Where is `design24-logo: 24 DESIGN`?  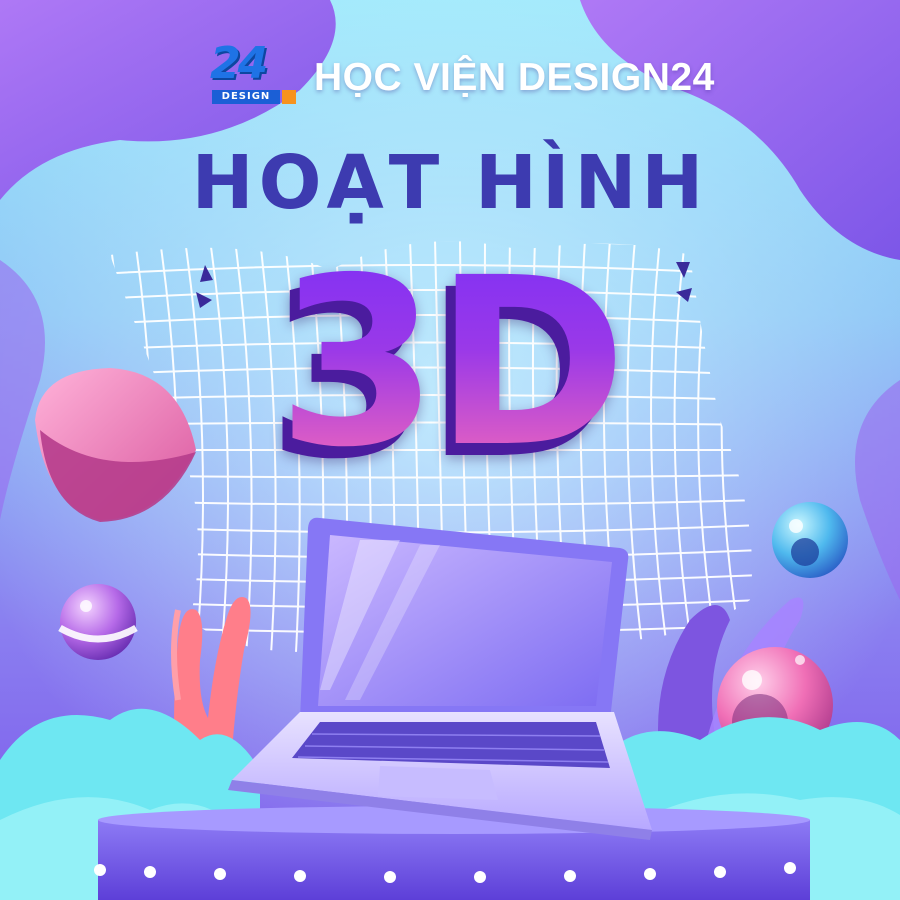
design24-logo: 24 DESIGN is located at coordinates (256, 72).